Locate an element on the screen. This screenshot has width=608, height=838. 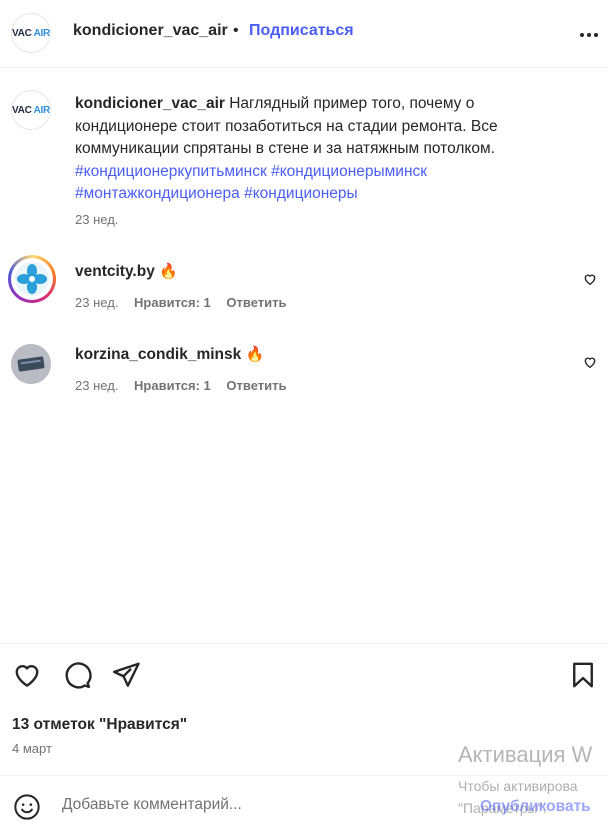
post-date: 4 март is located at coordinates (32, 748).